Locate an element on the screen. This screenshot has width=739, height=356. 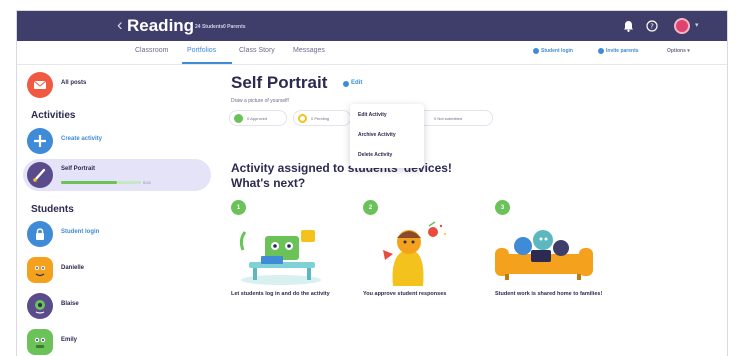
teacher-approves-illustration is located at coordinates (418, 256).